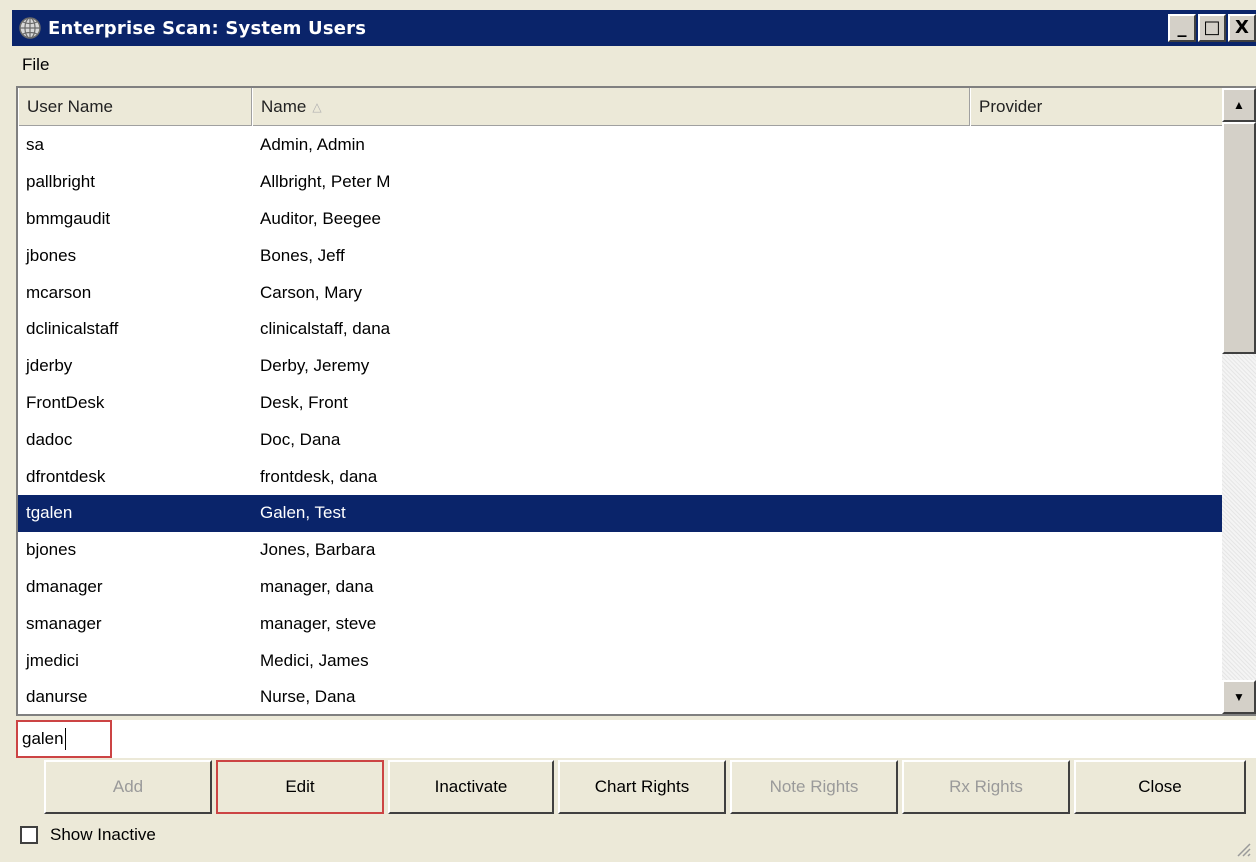 The width and height of the screenshot is (1256, 862). What do you see at coordinates (35, 65) in the screenshot?
I see `menu-file: File` at bounding box center [35, 65].